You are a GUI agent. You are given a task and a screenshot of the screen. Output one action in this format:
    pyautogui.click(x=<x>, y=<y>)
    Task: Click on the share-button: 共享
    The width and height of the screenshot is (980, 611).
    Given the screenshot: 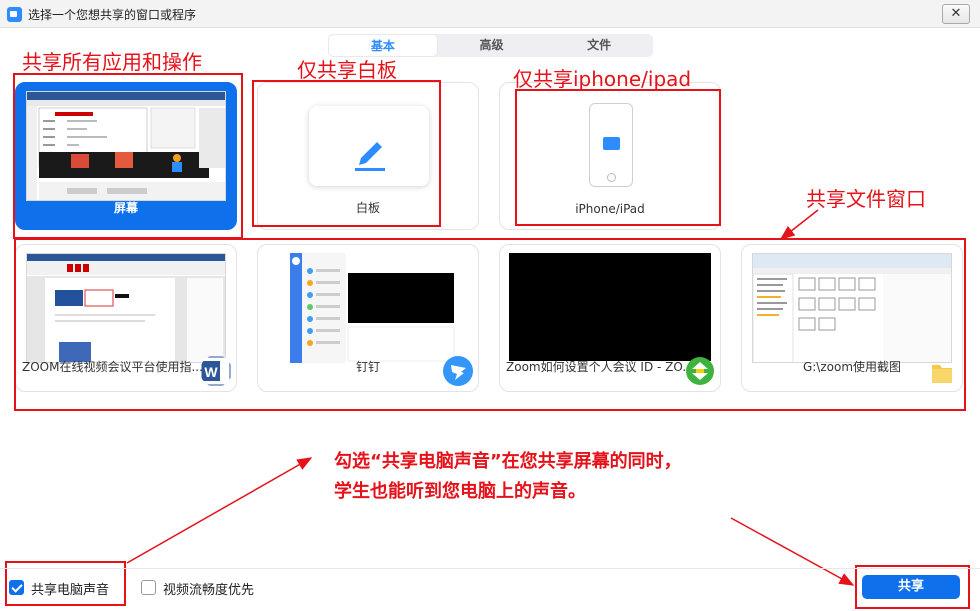 What is the action you would take?
    pyautogui.click(x=911, y=587)
    